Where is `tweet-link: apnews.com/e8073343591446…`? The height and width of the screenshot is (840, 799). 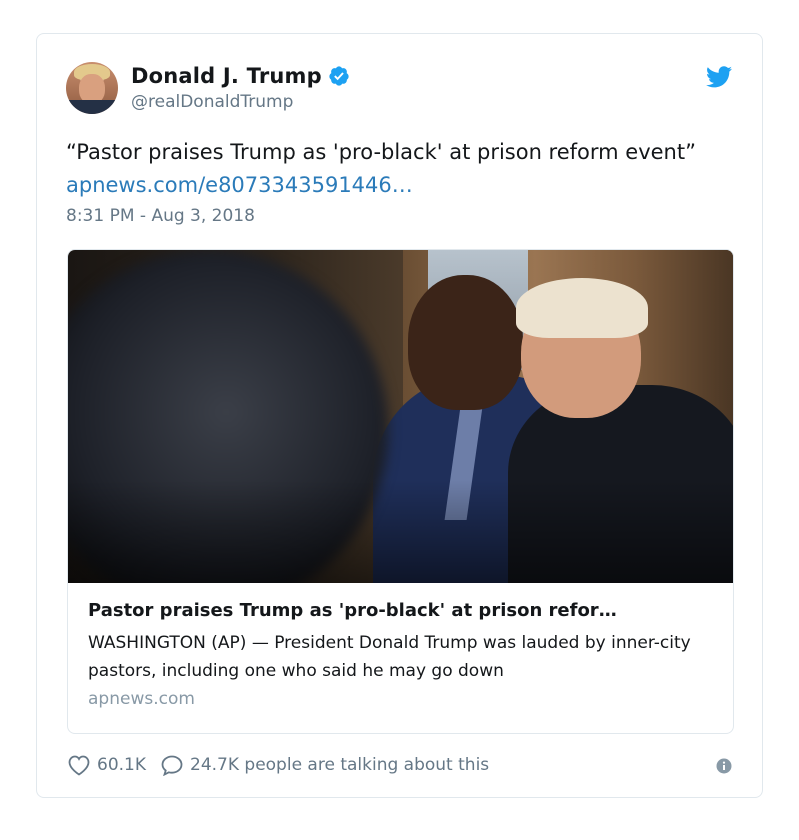 tweet-link: apnews.com/e8073343591446… is located at coordinates (239, 185).